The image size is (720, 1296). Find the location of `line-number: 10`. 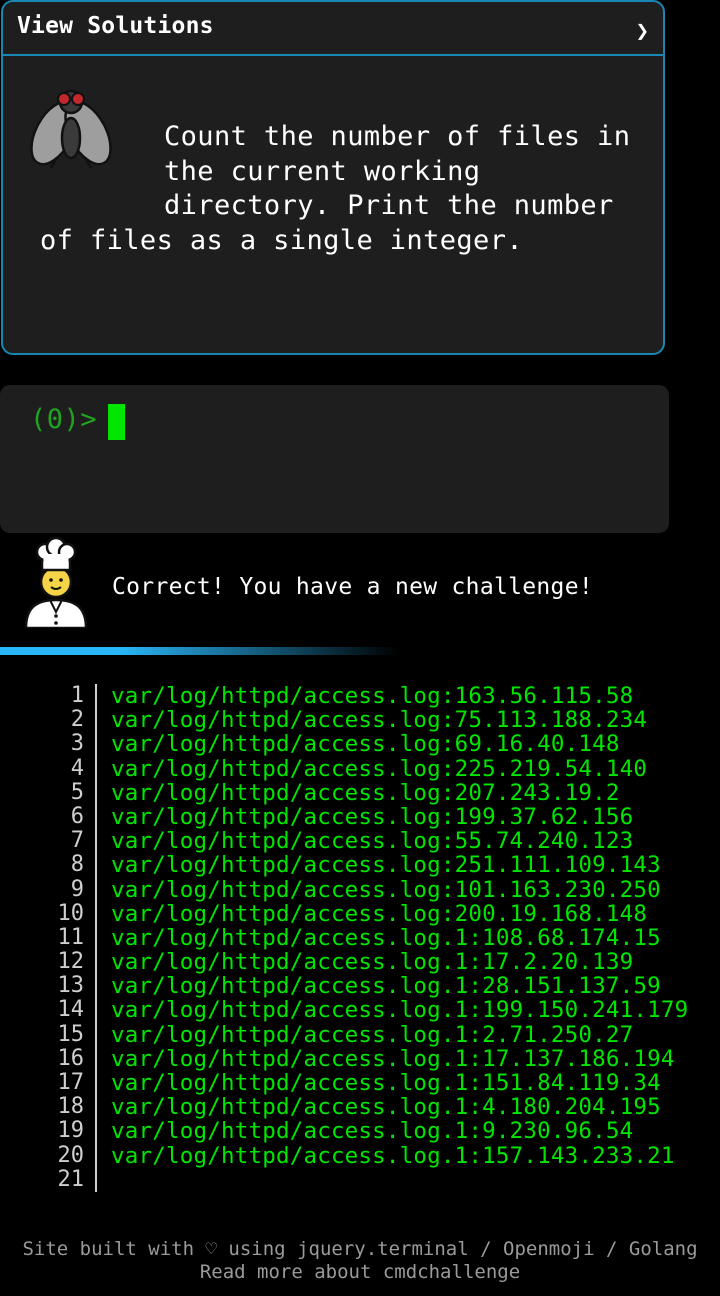

line-number: 10 is located at coordinates (71, 913).